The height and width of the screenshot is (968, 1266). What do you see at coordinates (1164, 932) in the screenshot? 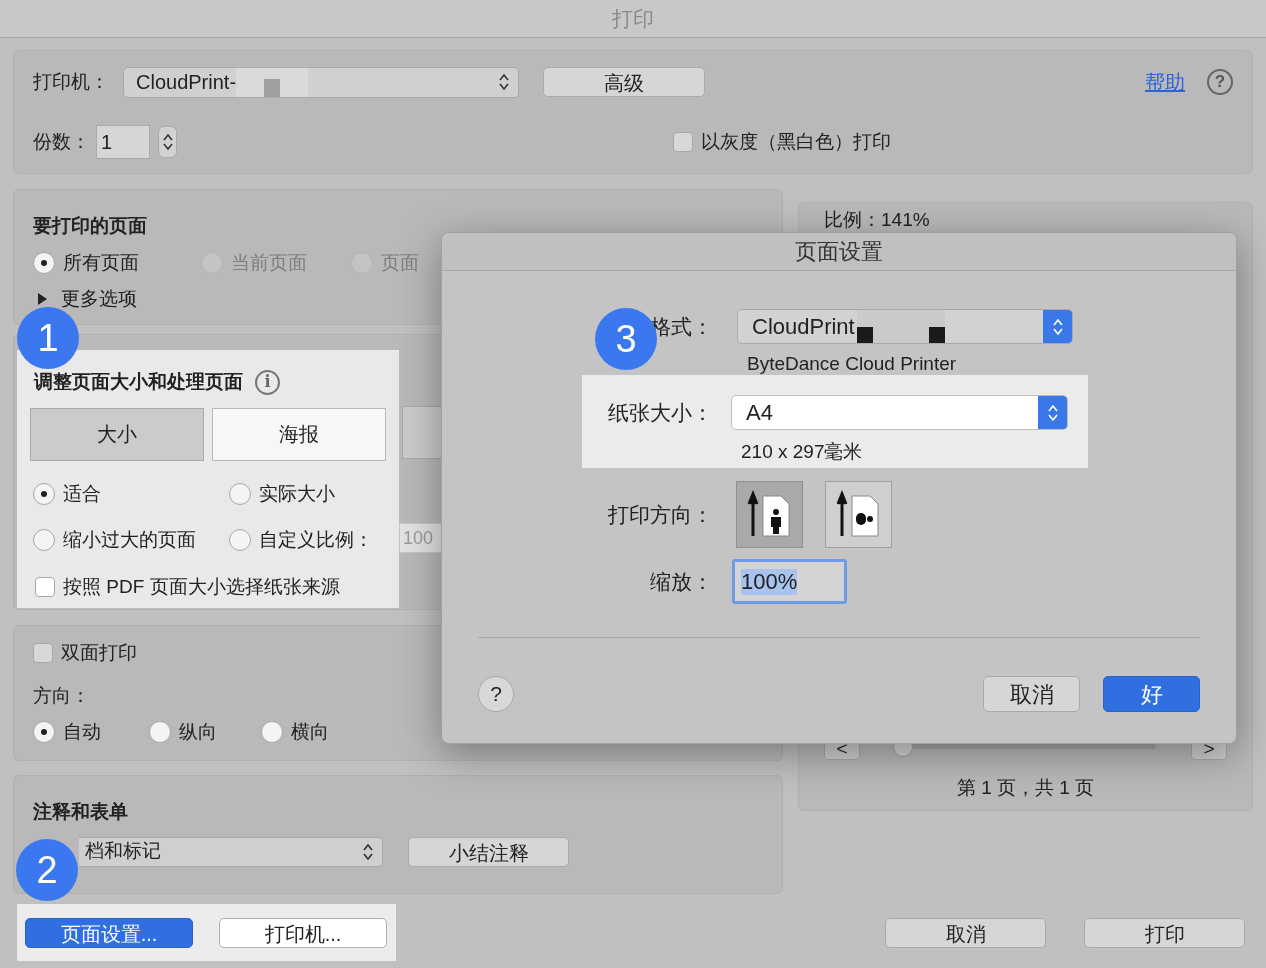
I see `button: 打印` at bounding box center [1164, 932].